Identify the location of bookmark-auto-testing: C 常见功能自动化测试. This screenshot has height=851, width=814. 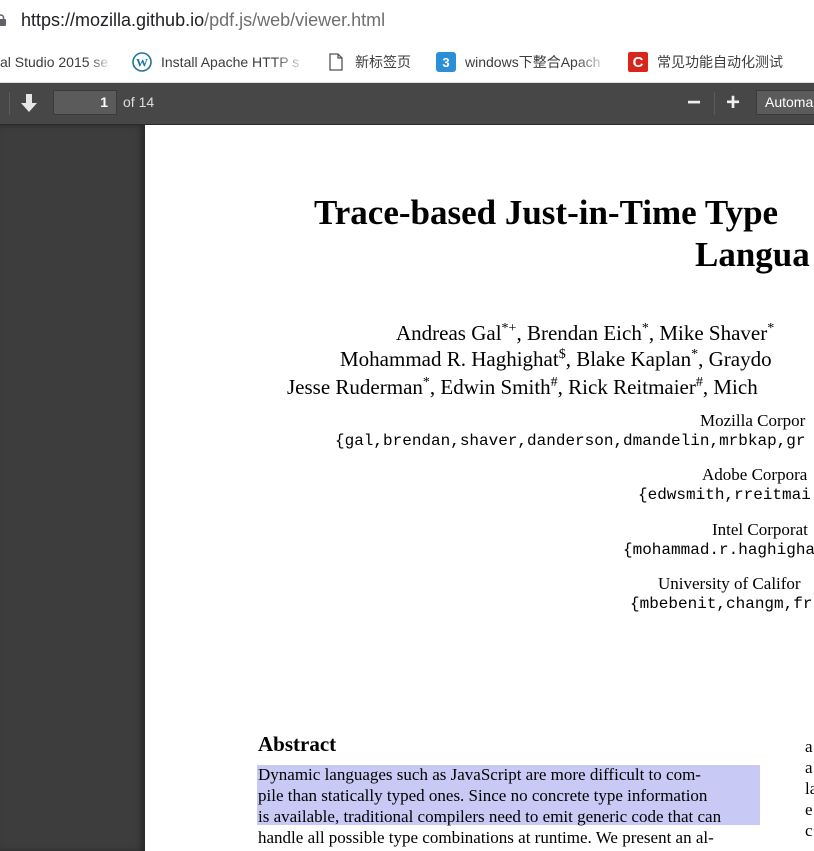
(721, 62).